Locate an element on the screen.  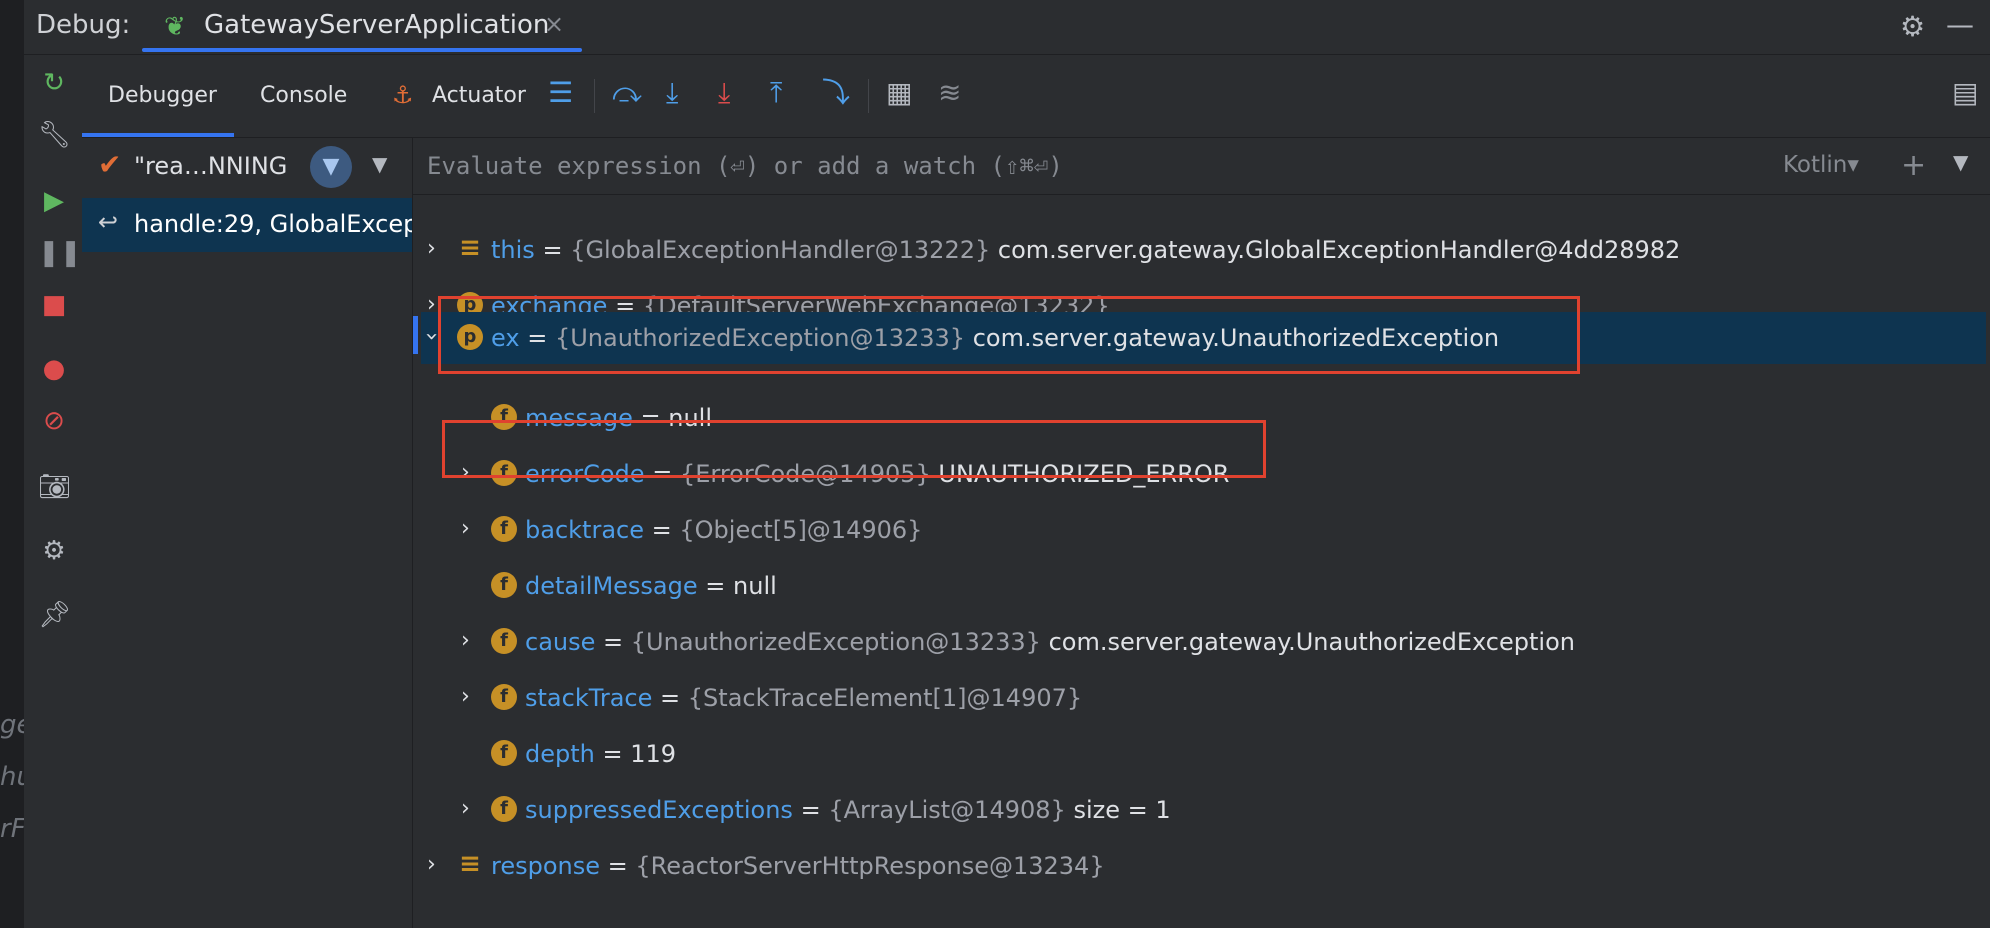
thread-name: "rea…NNING is located at coordinates (211, 166).